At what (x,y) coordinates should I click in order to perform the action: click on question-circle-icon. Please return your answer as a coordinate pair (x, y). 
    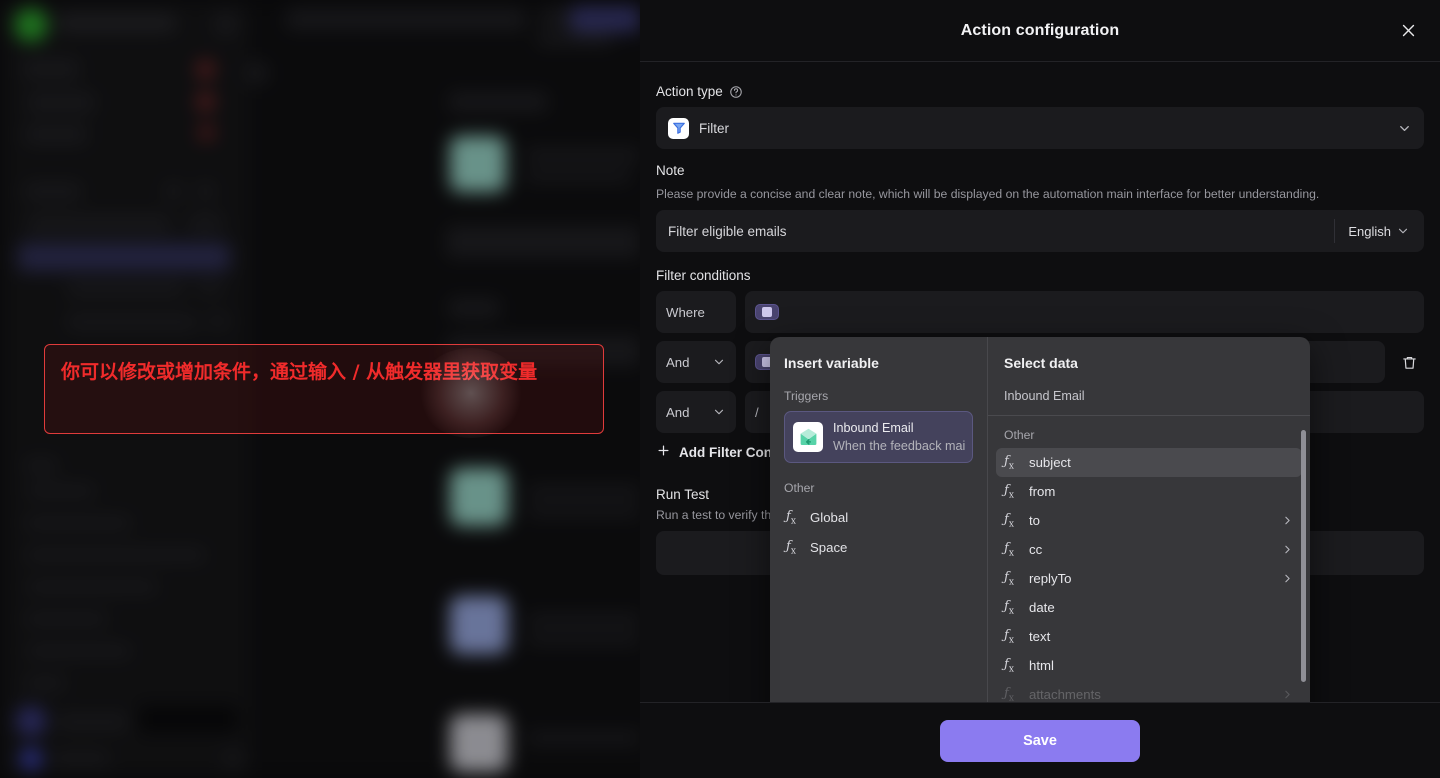
    Looking at the image, I should click on (736, 92).